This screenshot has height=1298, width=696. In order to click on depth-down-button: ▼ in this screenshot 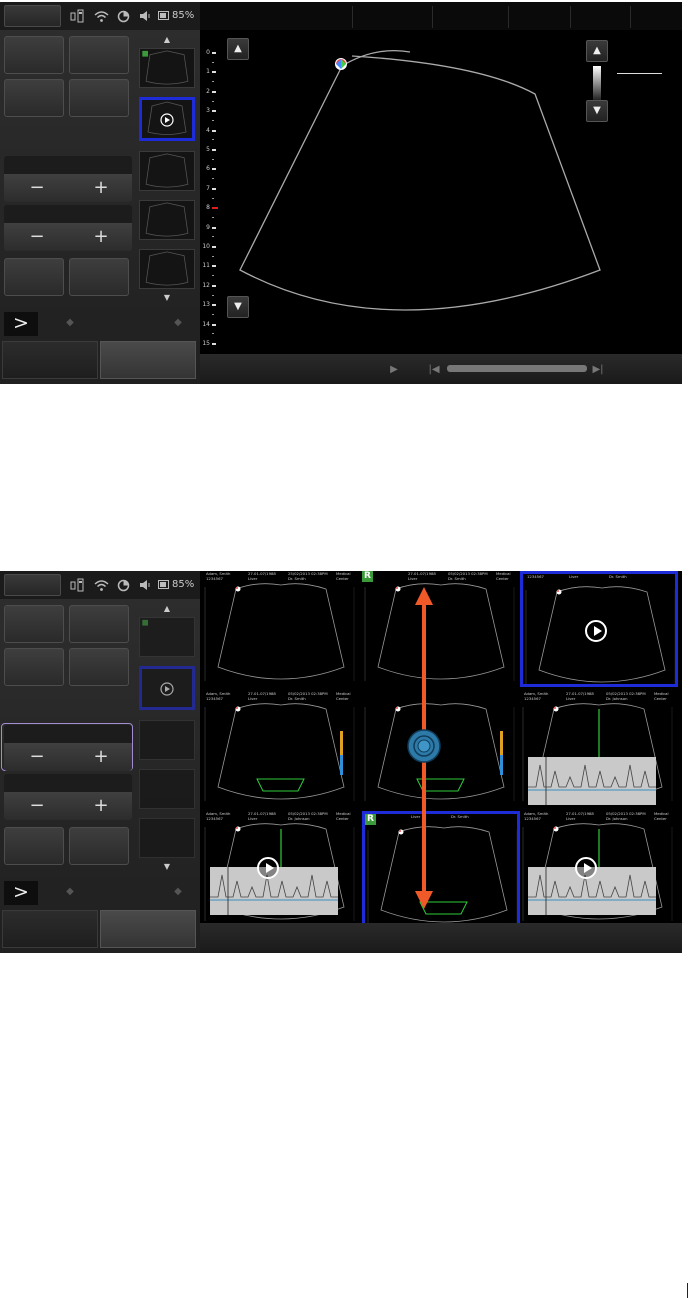, I will do `click(238, 307)`.